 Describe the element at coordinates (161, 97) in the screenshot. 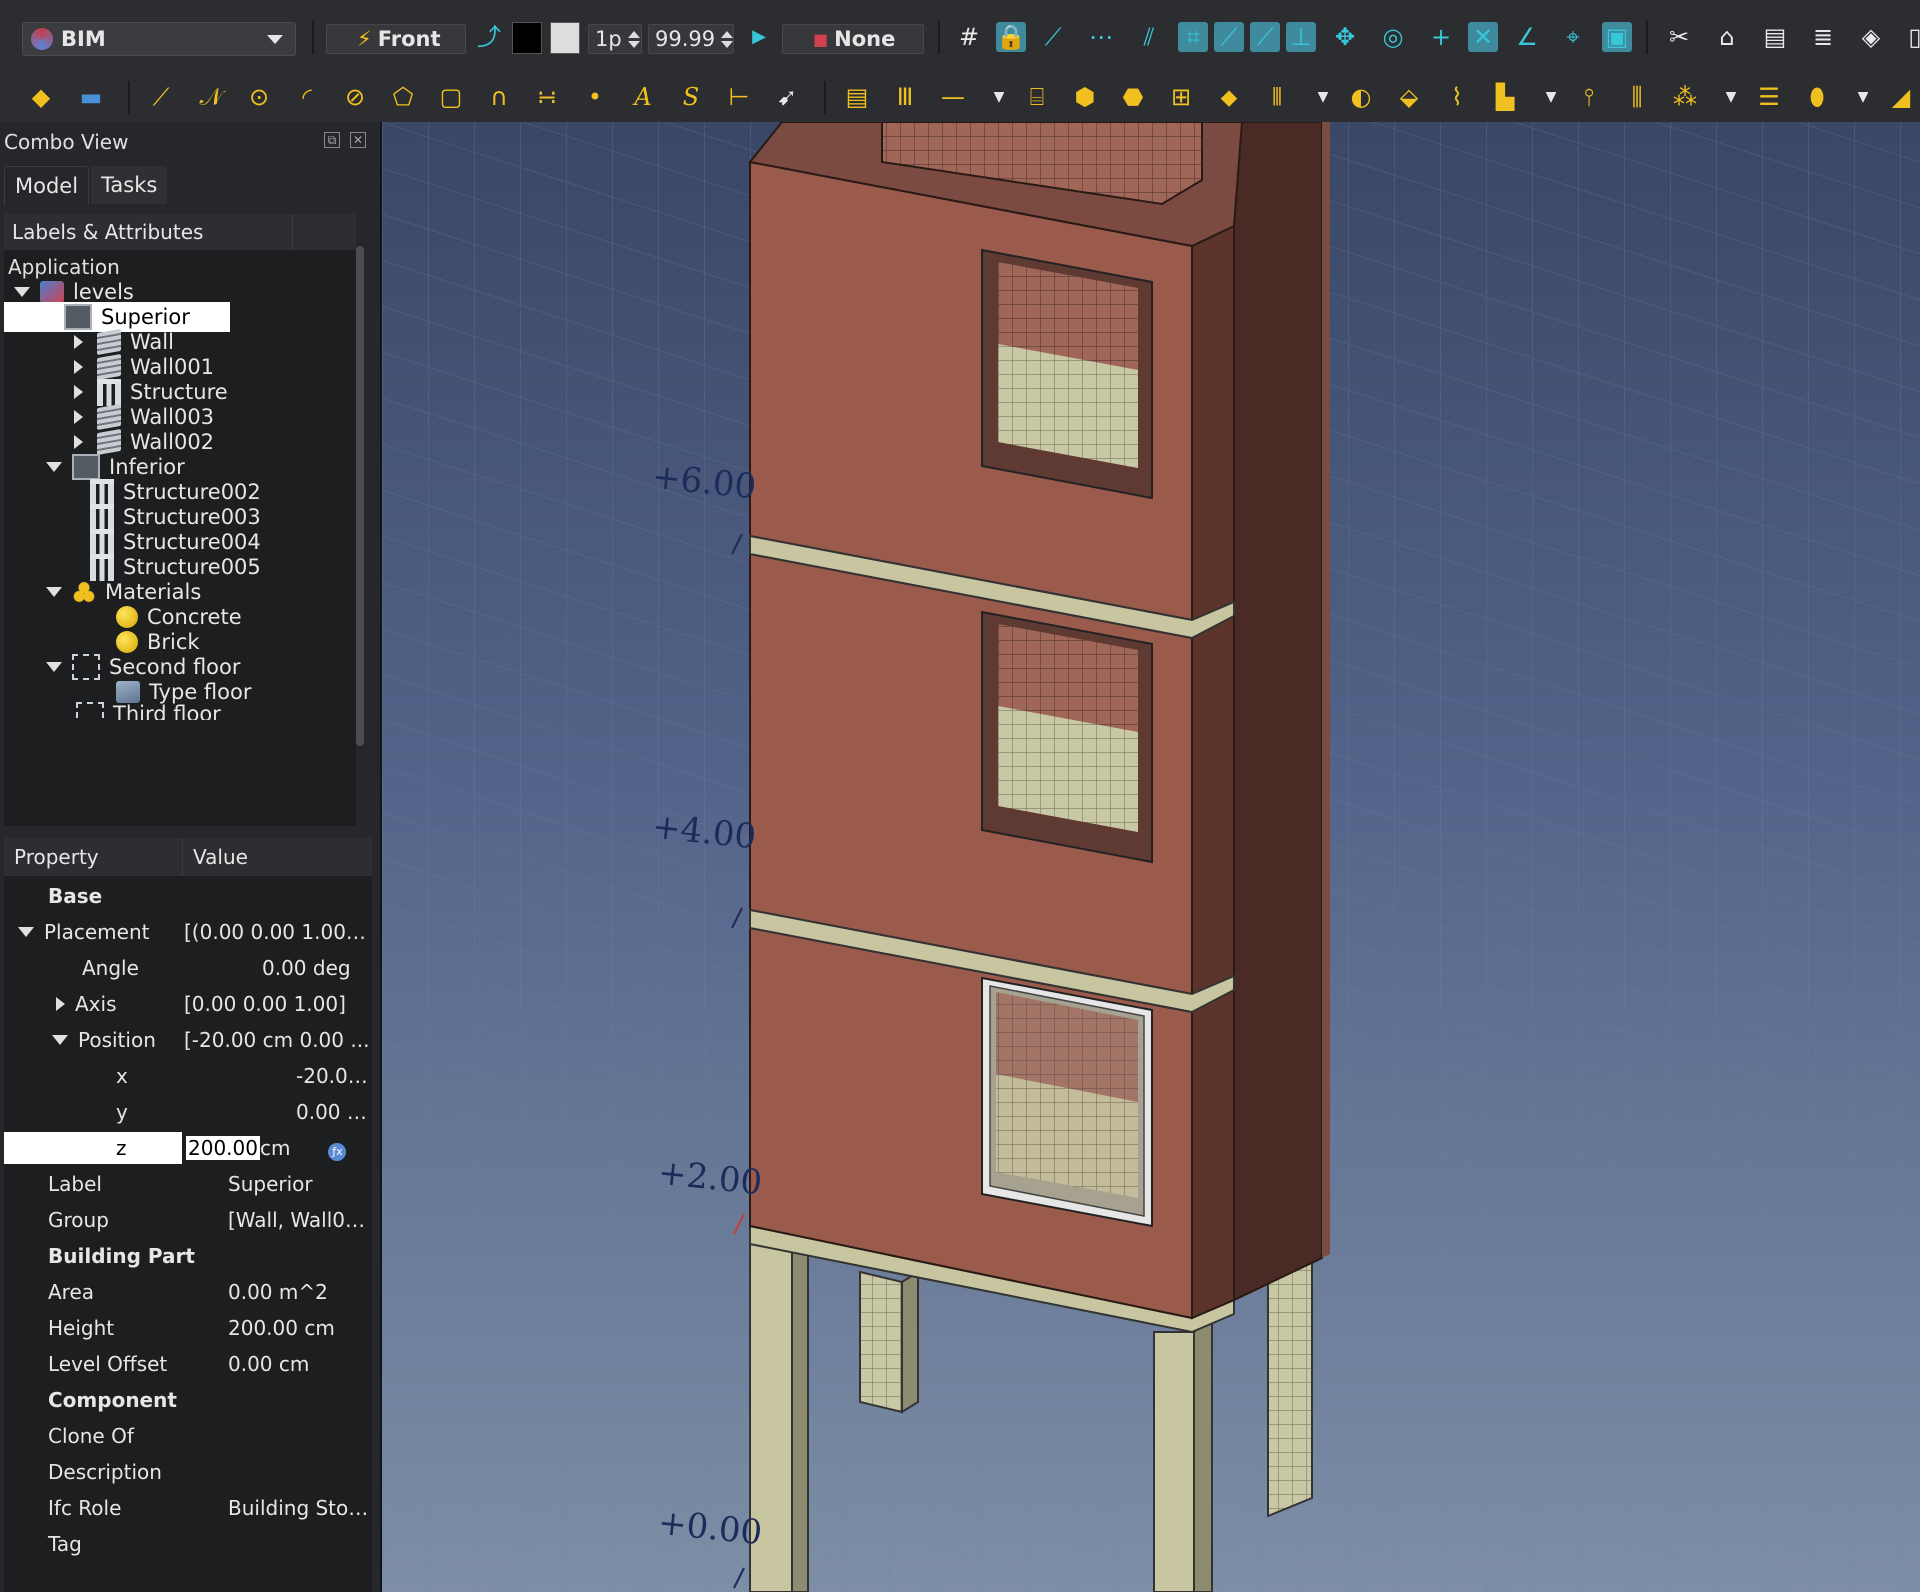

I see `line-icon: ⟋` at that location.